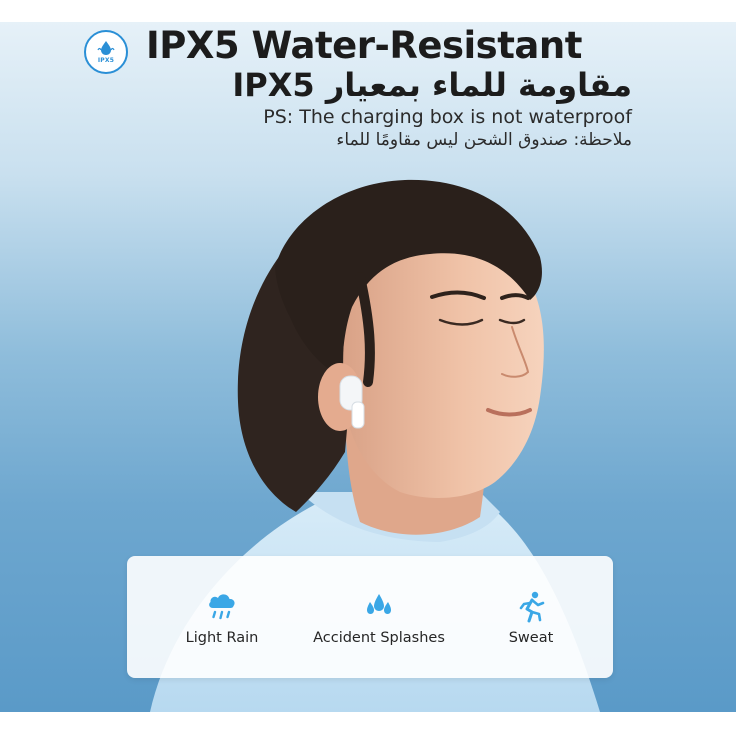 Image resolution: width=736 pixels, height=736 pixels. Describe the element at coordinates (106, 60) in the screenshot. I see `badge-label: IPX5` at that location.